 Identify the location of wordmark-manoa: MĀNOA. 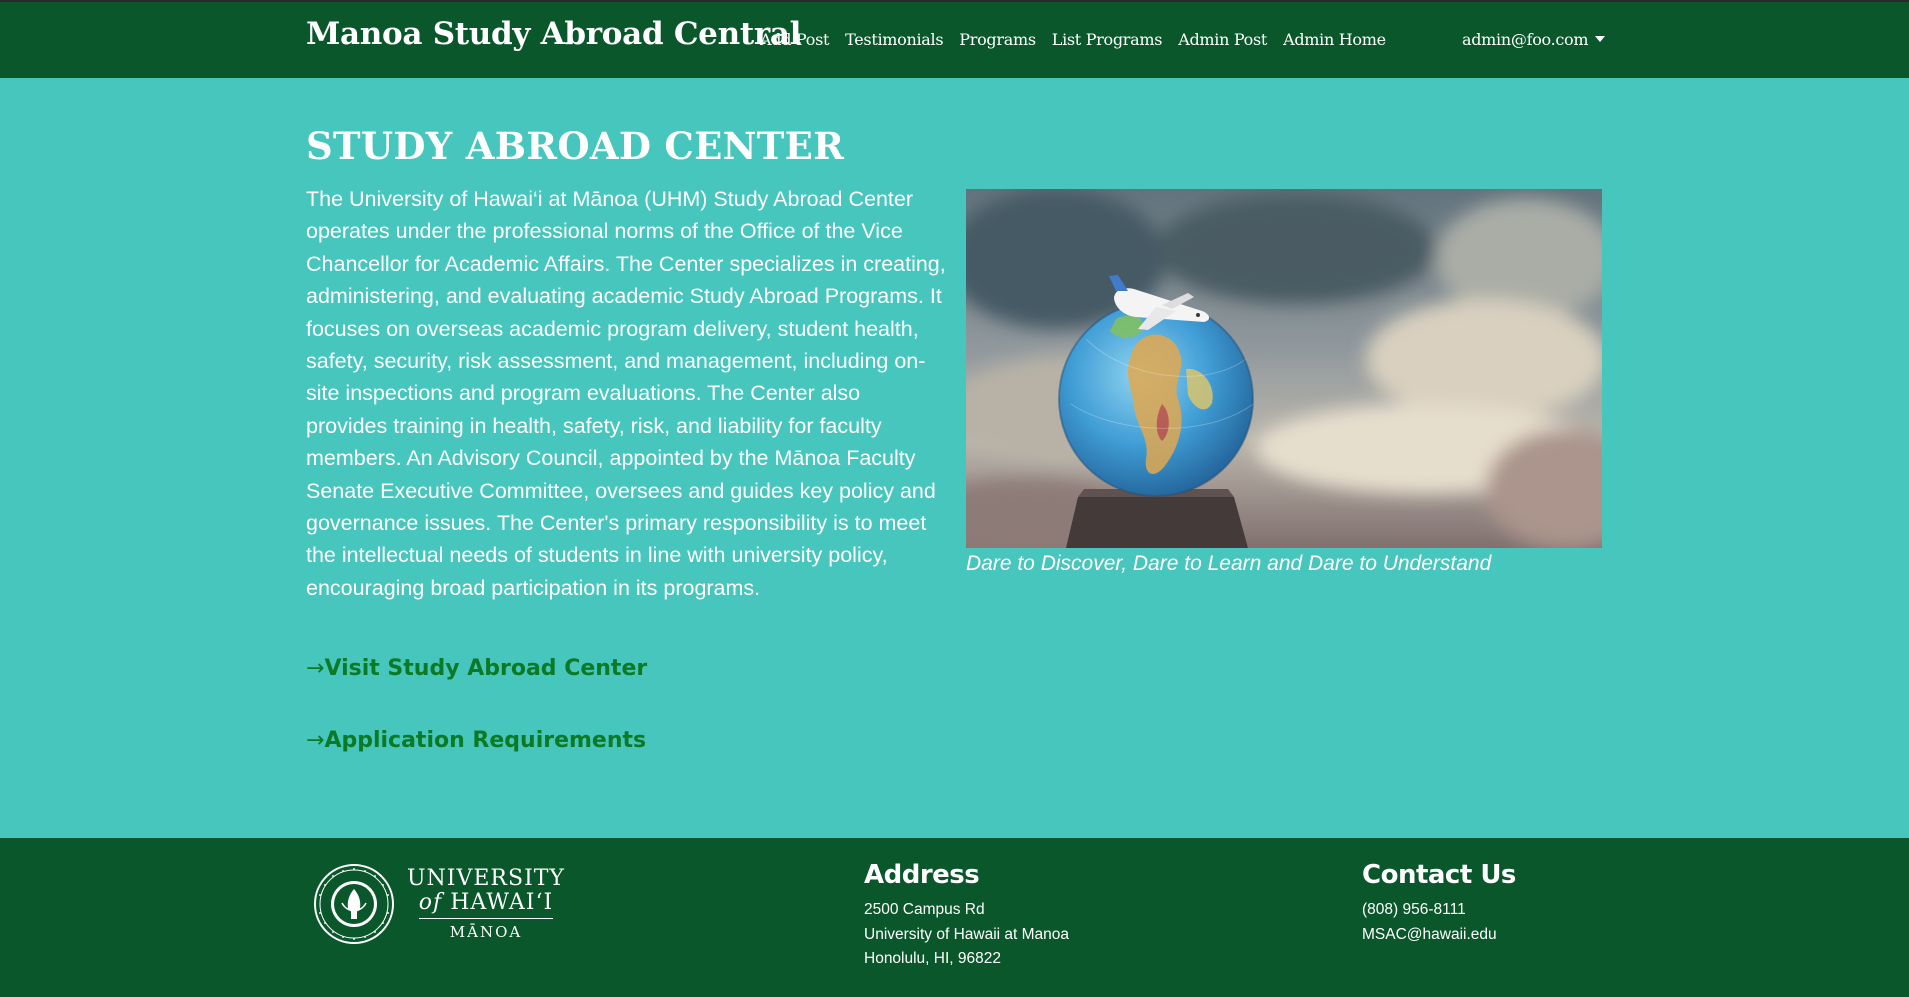
(486, 932).